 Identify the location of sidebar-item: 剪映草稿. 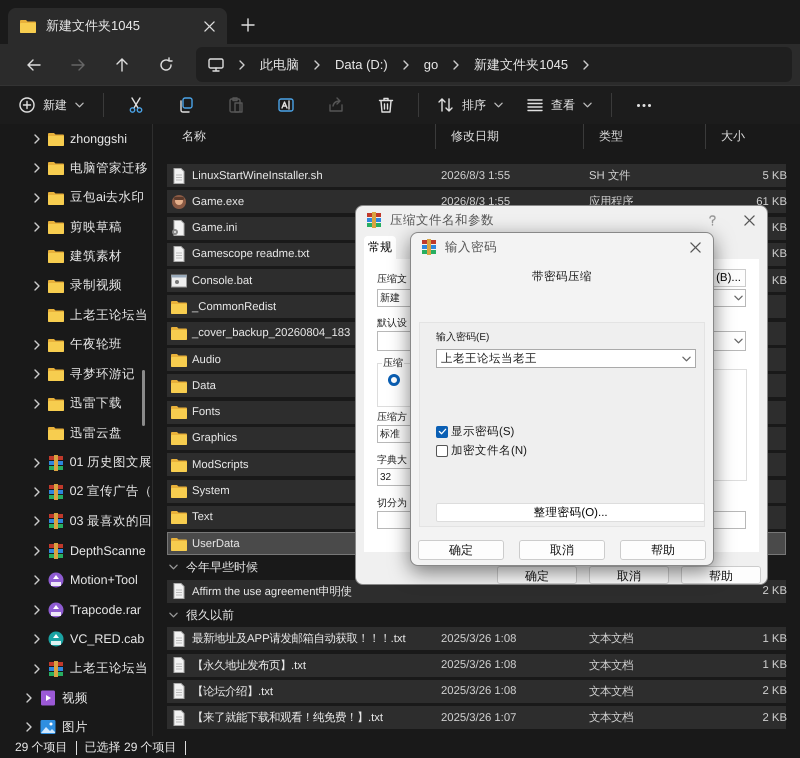
(96, 227).